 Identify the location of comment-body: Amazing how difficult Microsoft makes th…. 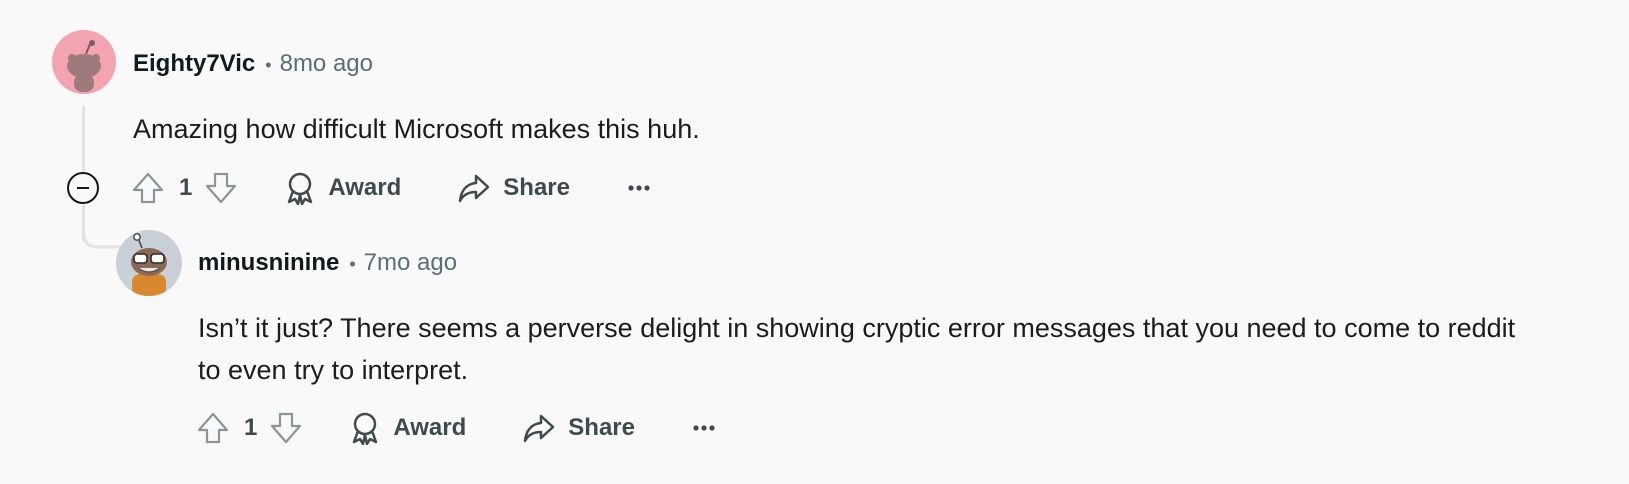
(416, 129).